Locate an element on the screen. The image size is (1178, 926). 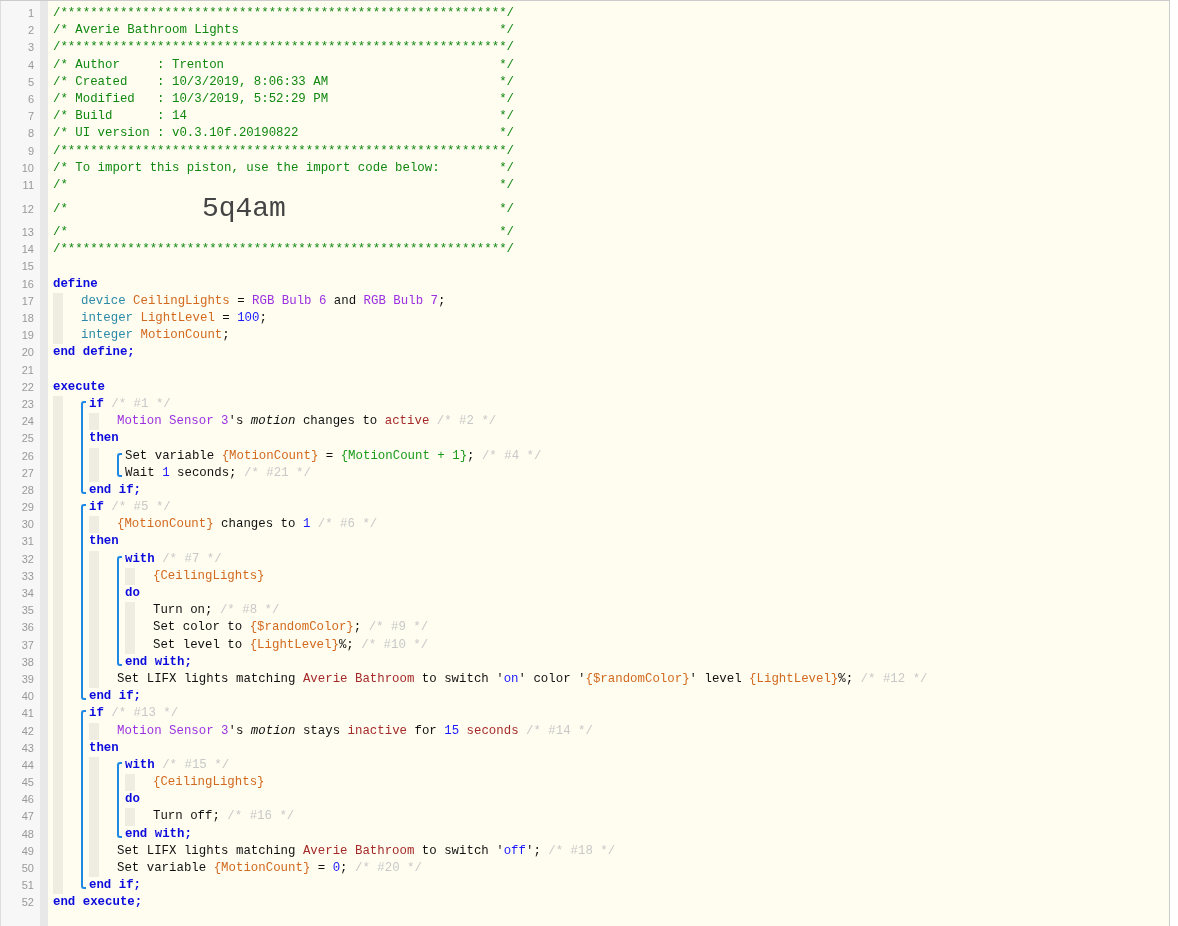
line-number: 5 is located at coordinates (30, 82).